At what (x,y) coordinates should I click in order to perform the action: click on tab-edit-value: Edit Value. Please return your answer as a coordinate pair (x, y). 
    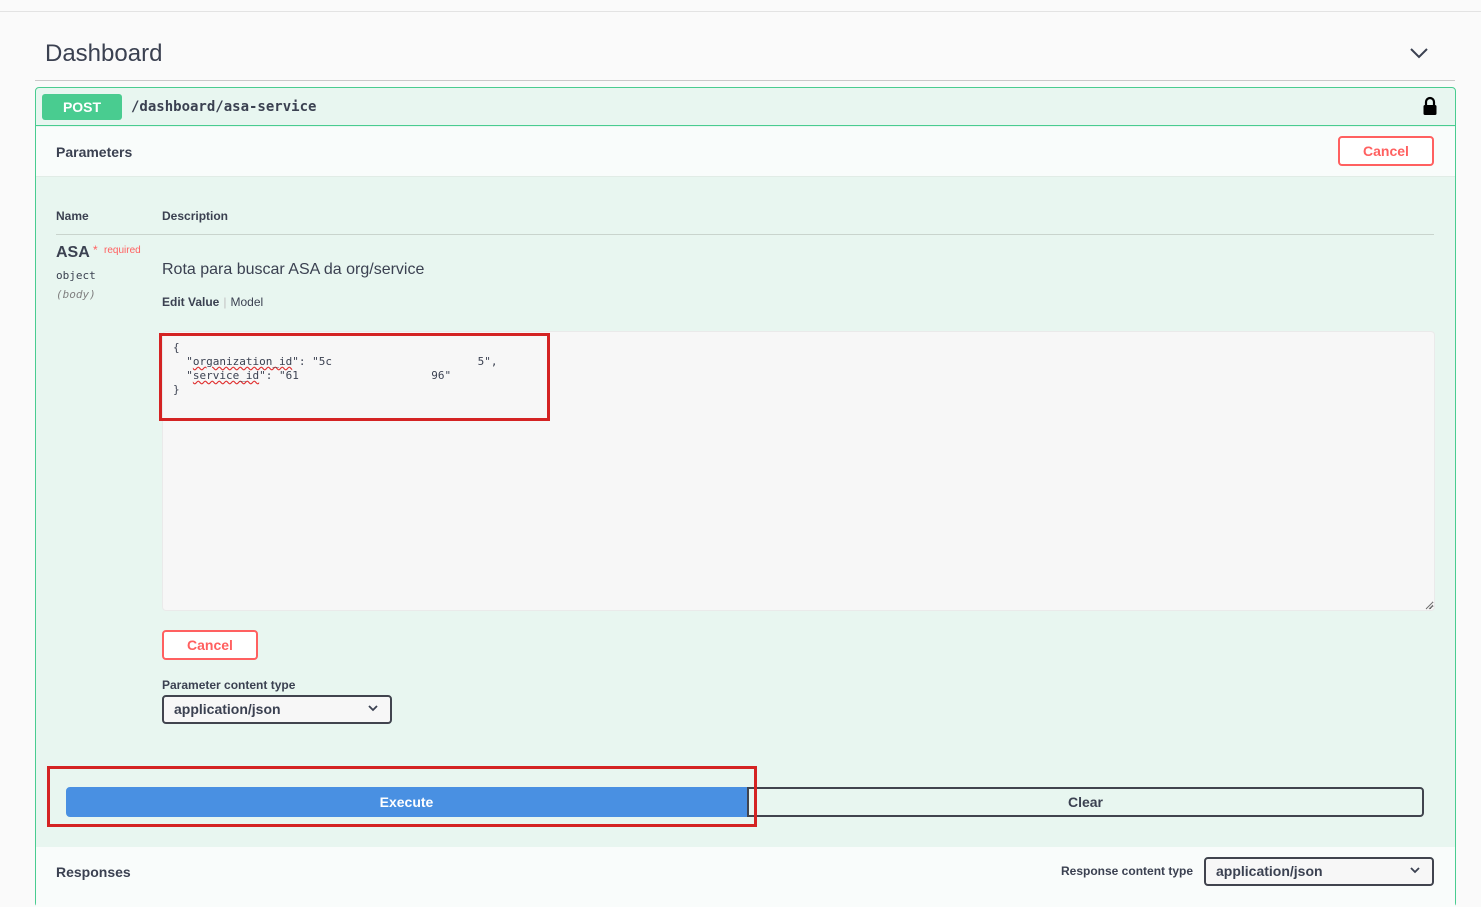
    Looking at the image, I should click on (190, 302).